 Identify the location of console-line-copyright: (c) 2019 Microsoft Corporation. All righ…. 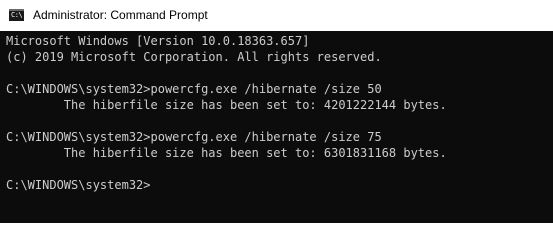
(194, 57).